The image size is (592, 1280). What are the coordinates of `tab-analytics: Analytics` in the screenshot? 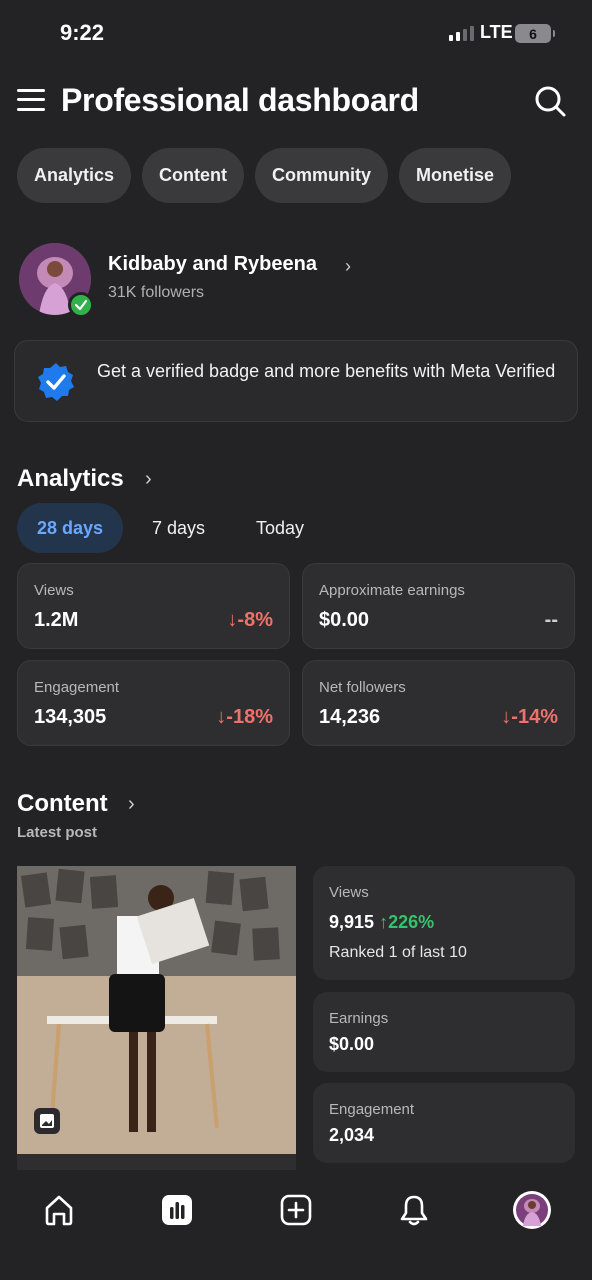 It's located at (74, 175).